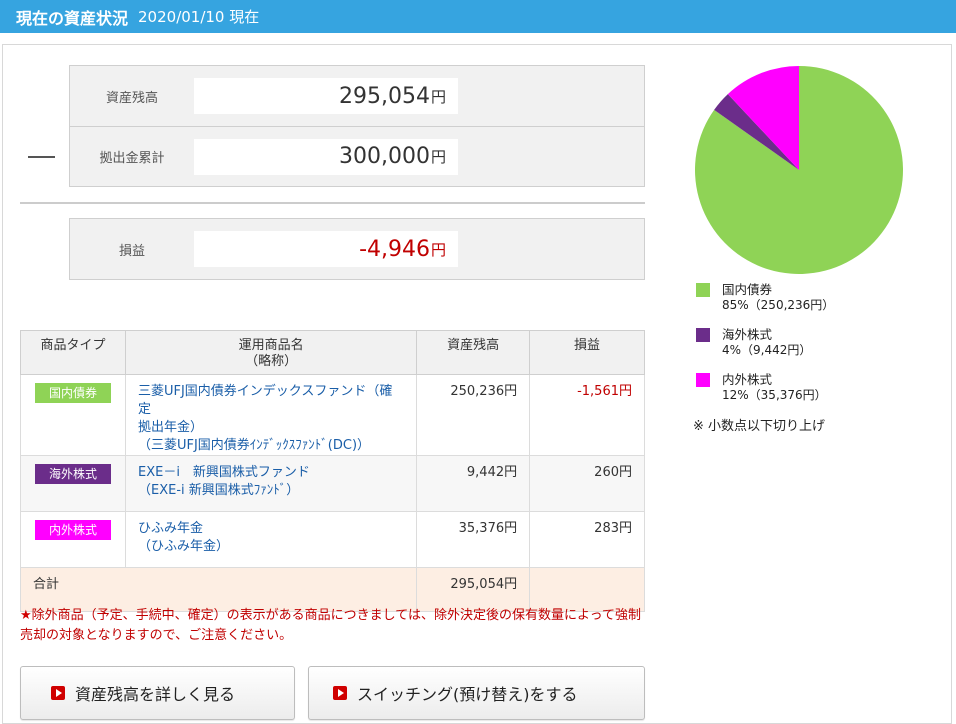  I want to click on contribution-value-box: 300,000 円, so click(326, 156).